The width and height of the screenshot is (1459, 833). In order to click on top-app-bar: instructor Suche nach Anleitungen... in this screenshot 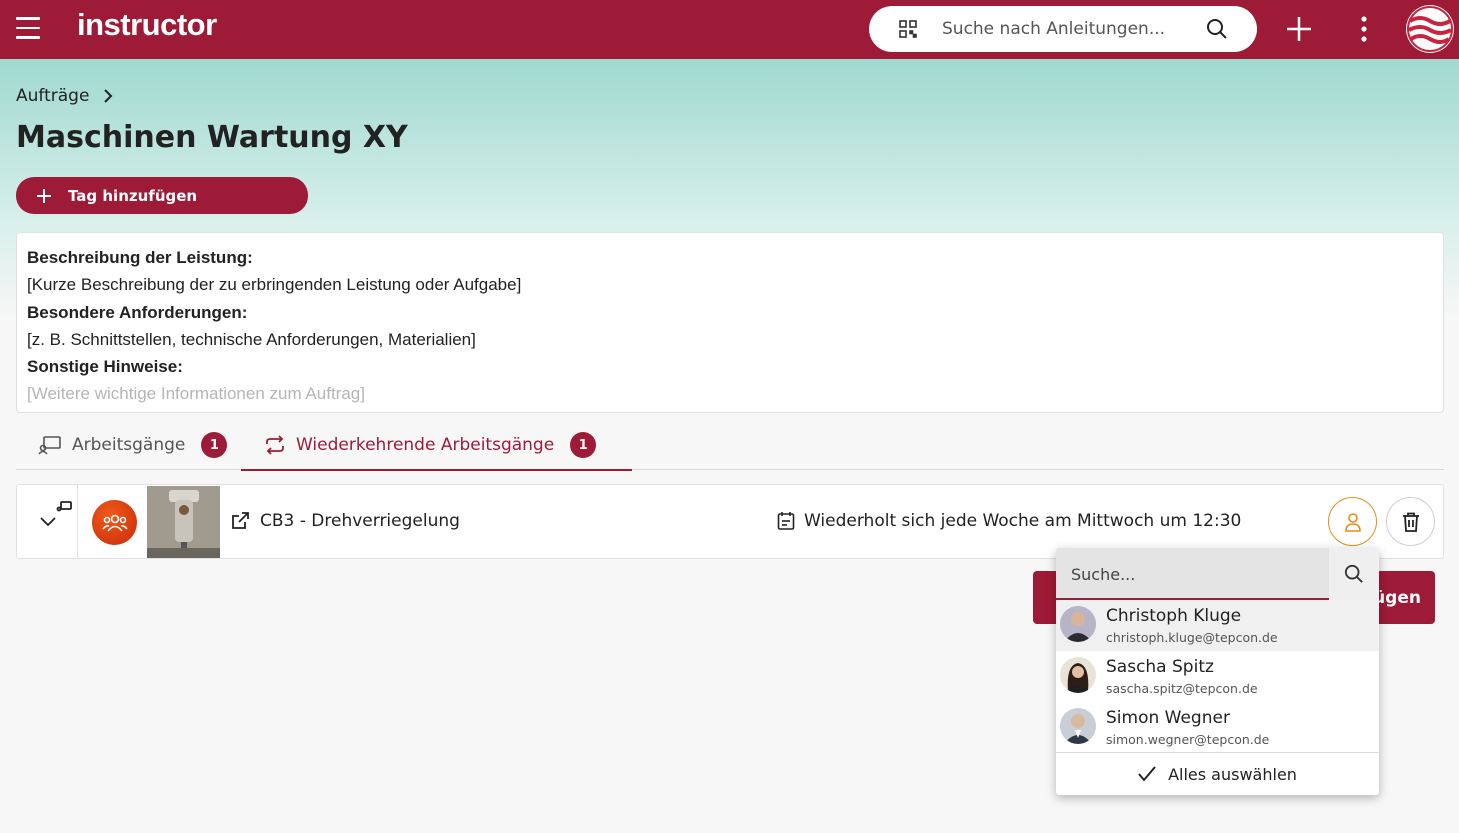, I will do `click(729, 29)`.